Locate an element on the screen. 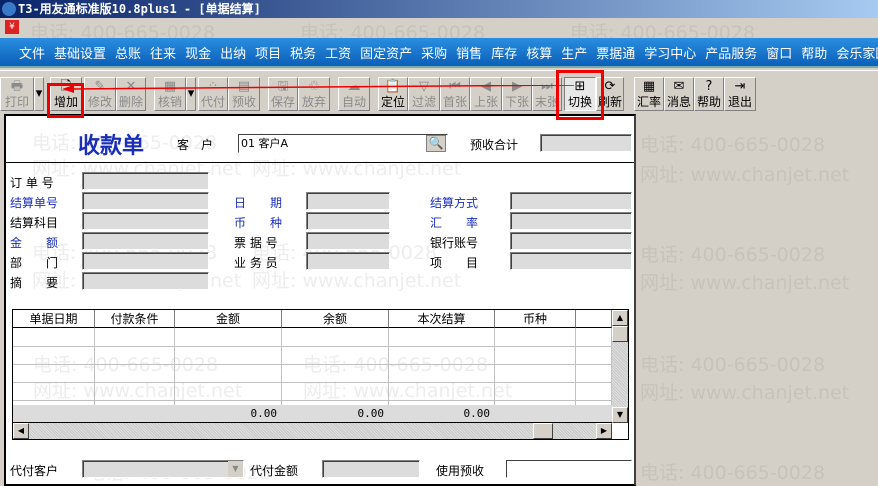 This screenshot has height=486, width=878. menu-item: 窗口 is located at coordinates (779, 52).